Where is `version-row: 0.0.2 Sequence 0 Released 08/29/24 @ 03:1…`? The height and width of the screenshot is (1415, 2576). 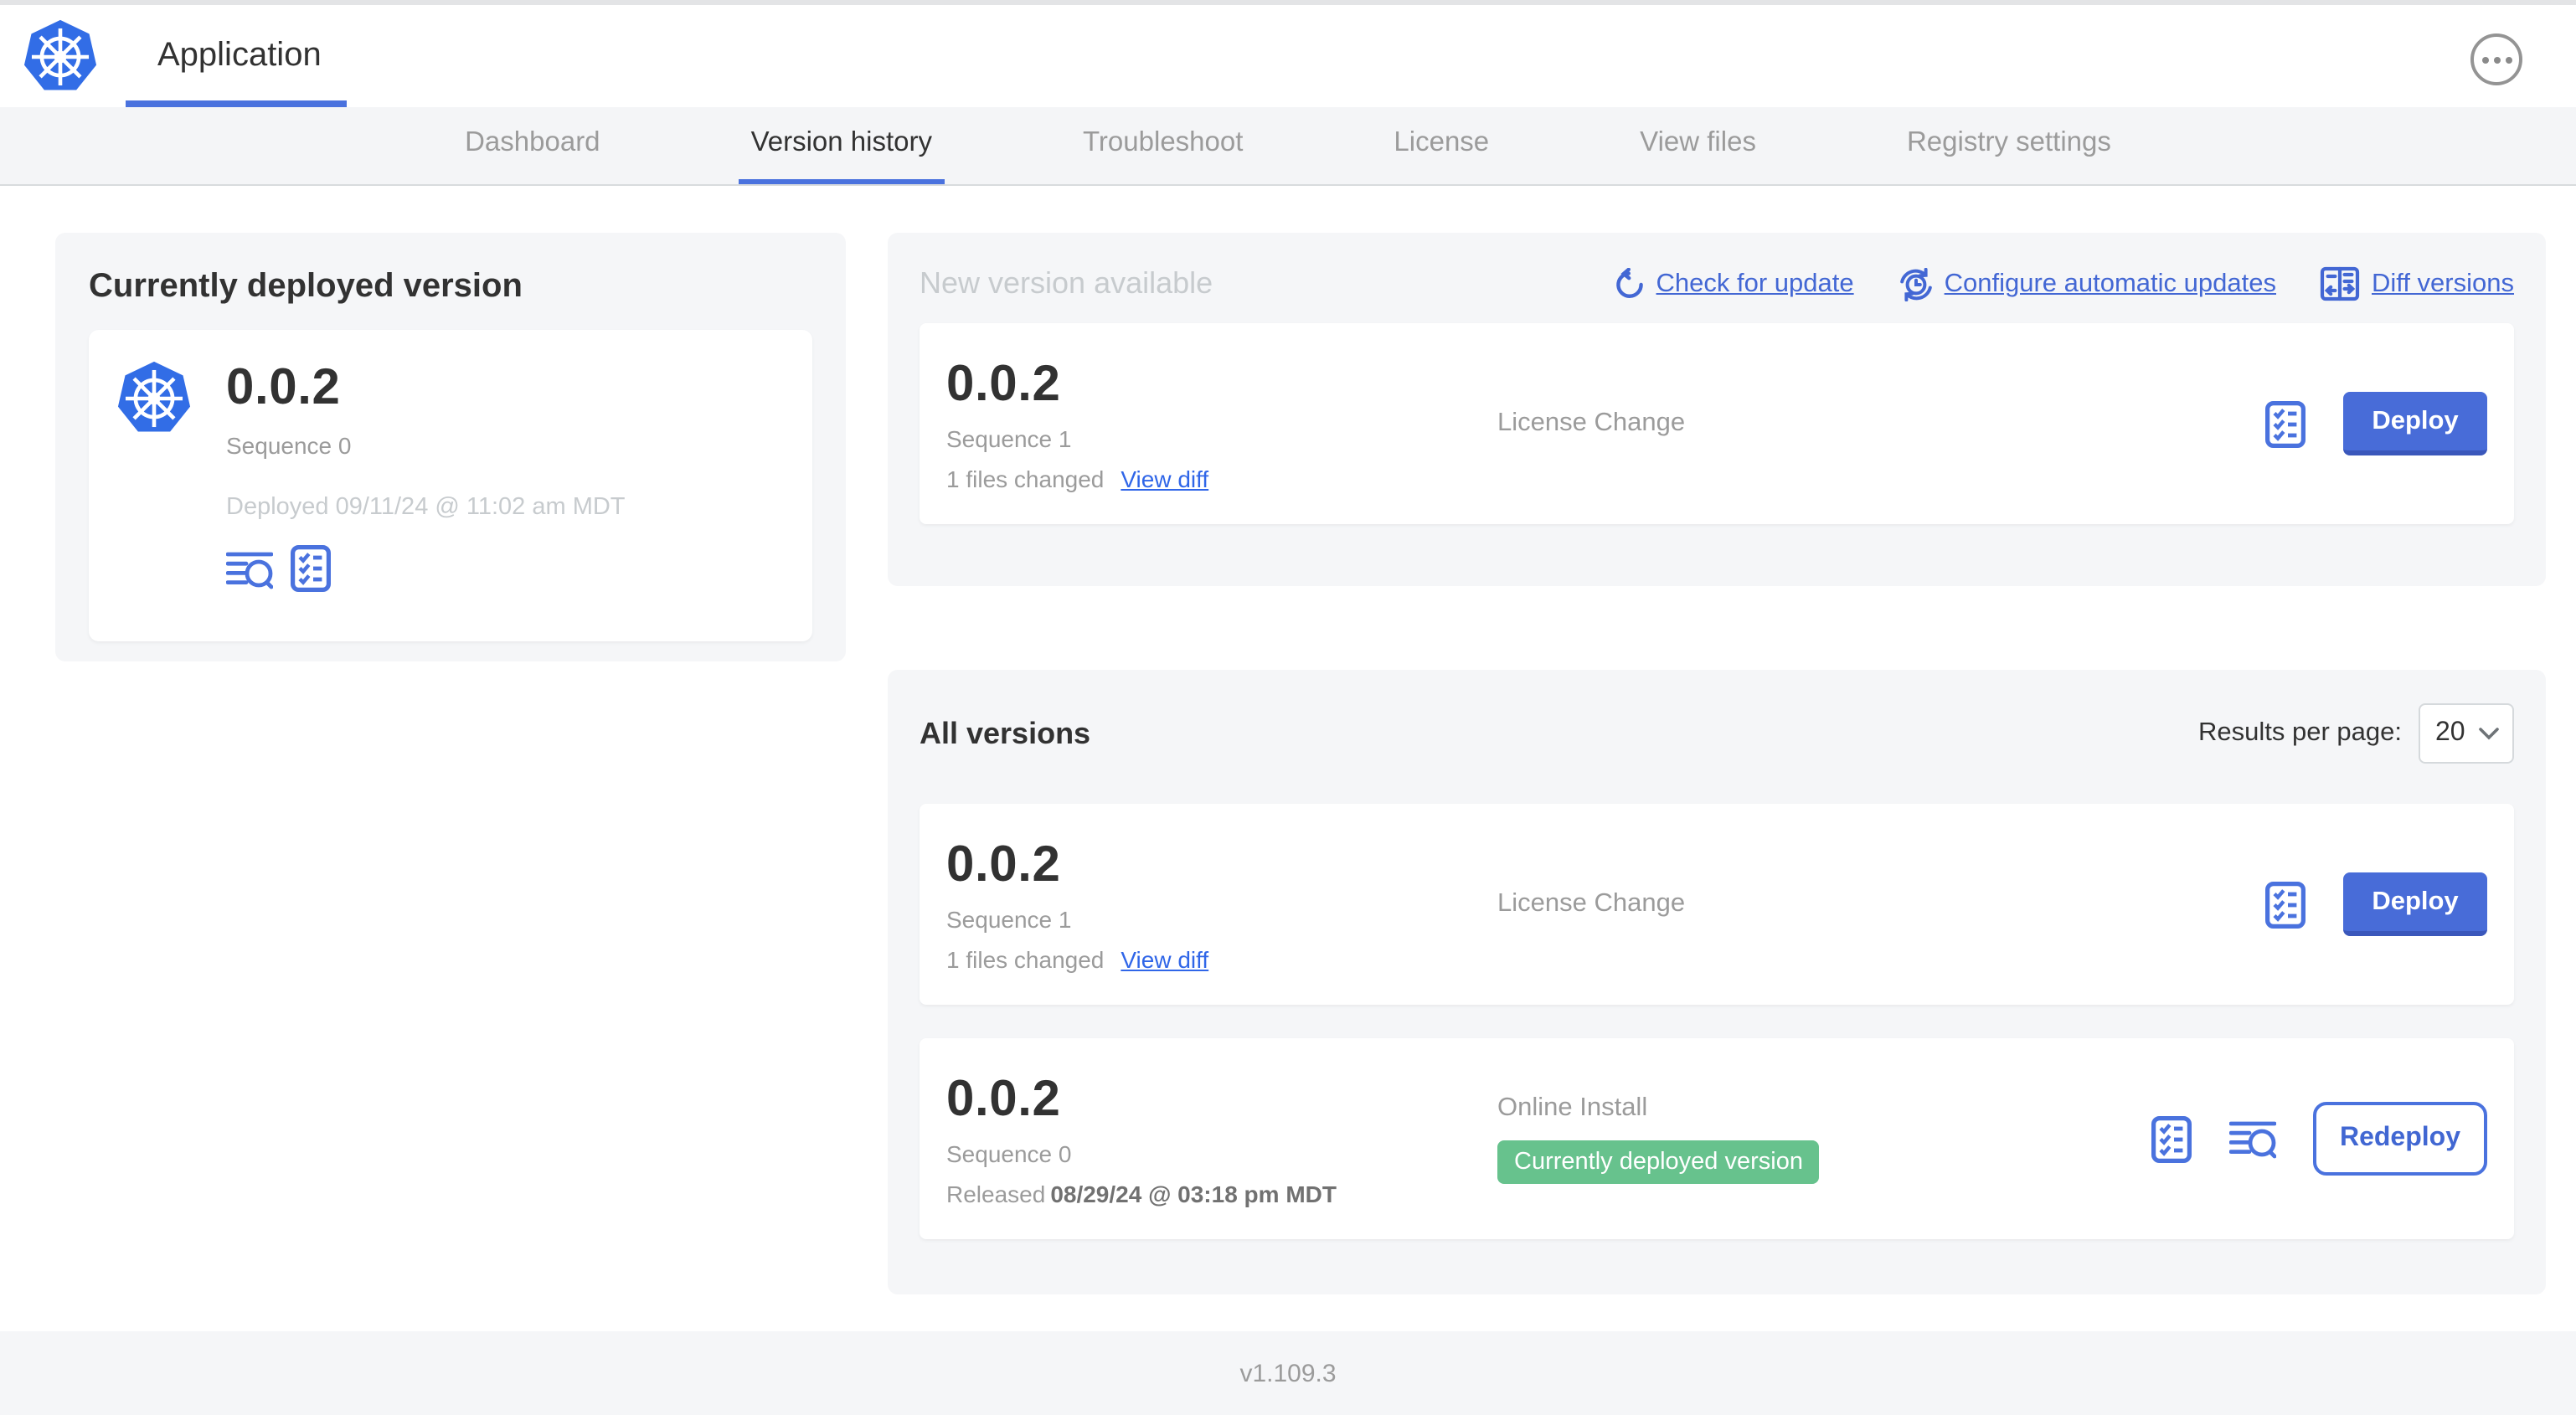 version-row: 0.0.2 Sequence 0 Released 08/29/24 @ 03:1… is located at coordinates (1717, 1138).